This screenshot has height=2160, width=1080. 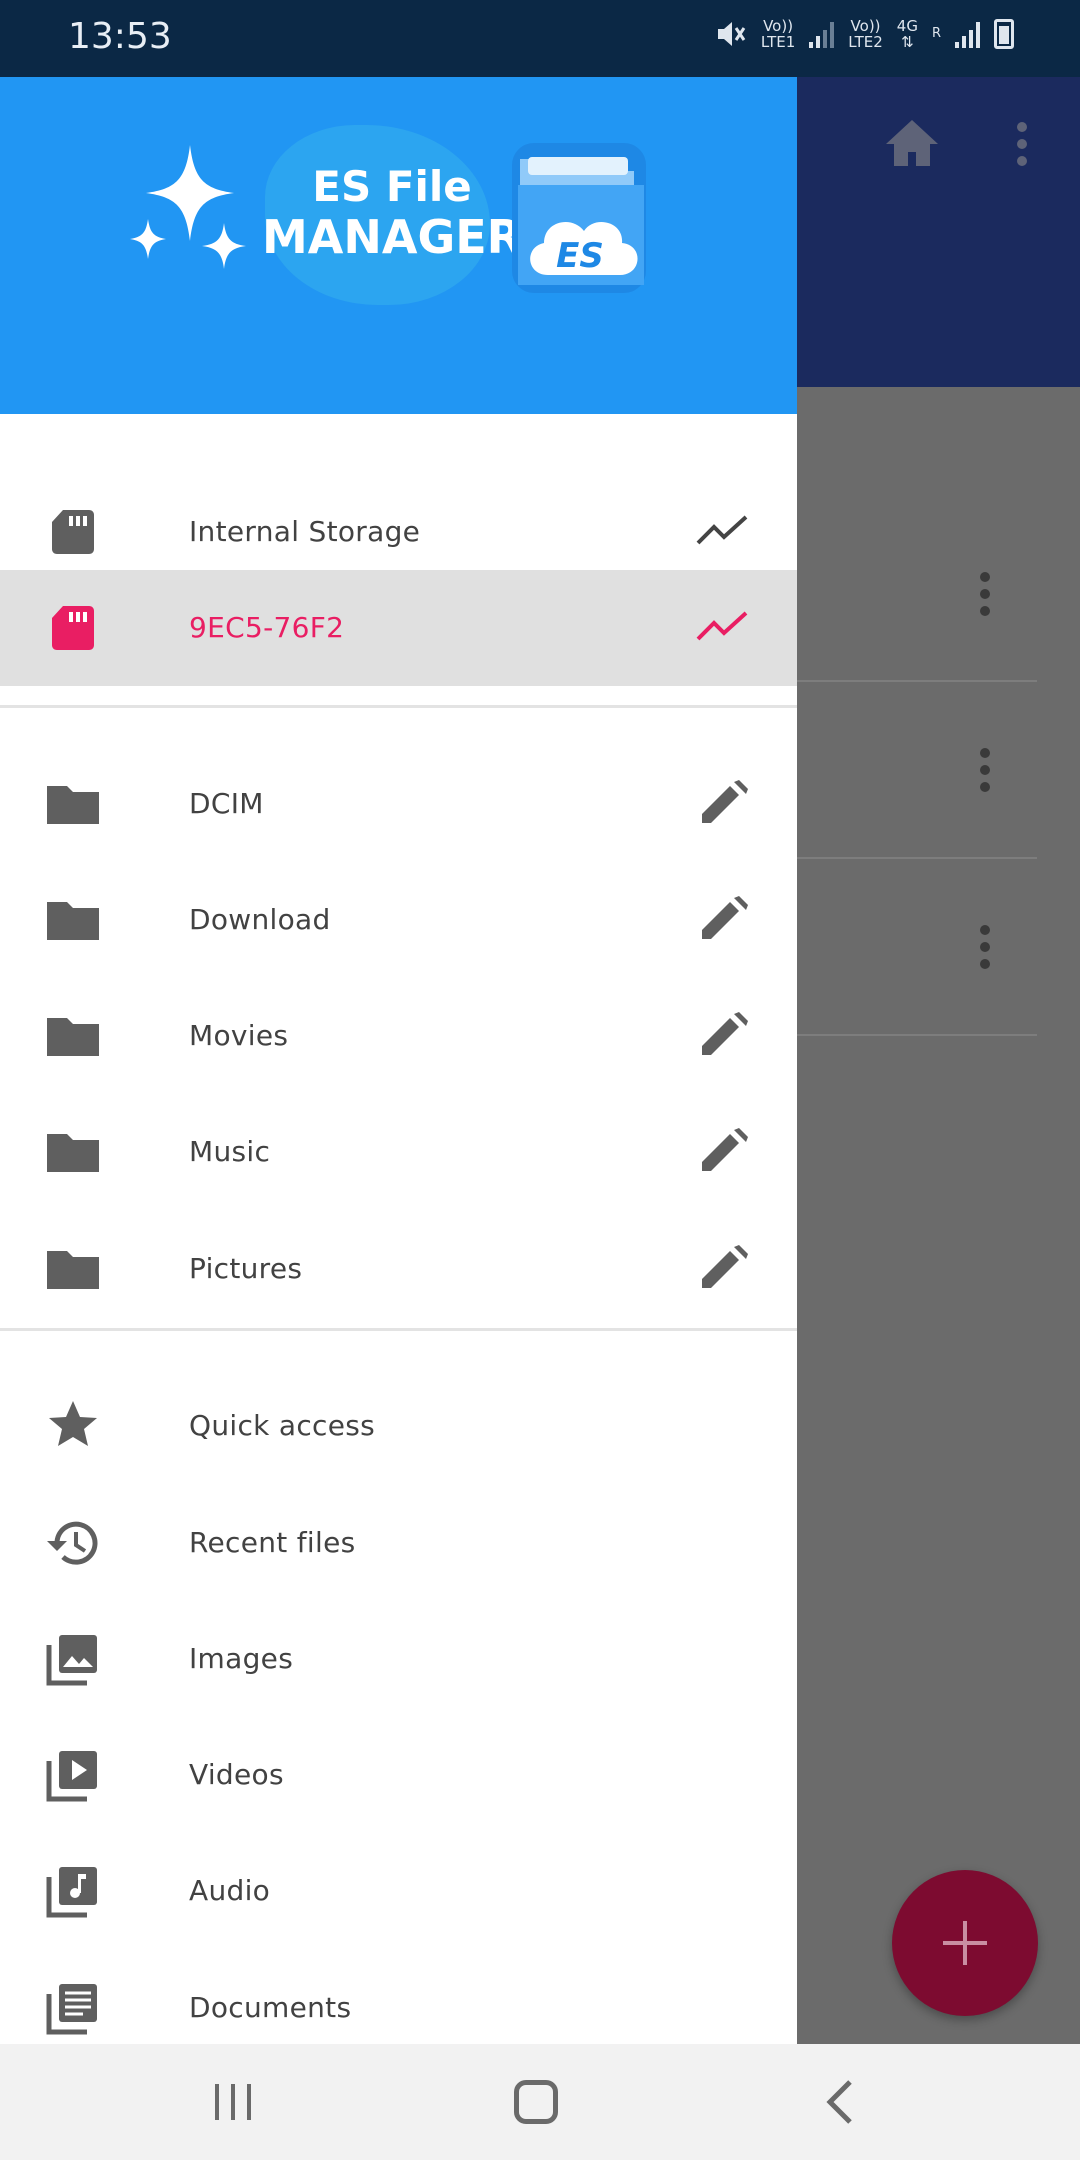 What do you see at coordinates (1004, 34) in the screenshot?
I see `battery-icon` at bounding box center [1004, 34].